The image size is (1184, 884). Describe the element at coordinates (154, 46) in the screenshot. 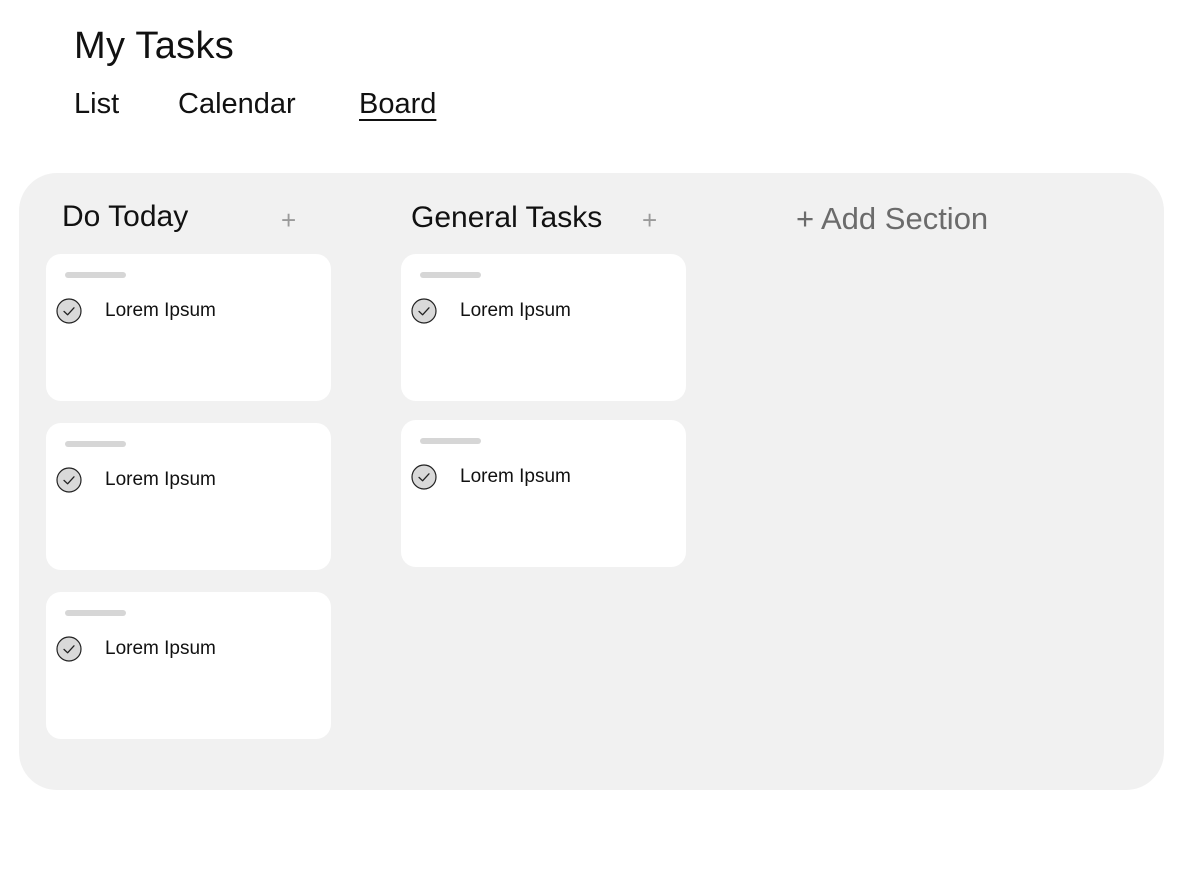

I see `page-title: My Tasks` at that location.